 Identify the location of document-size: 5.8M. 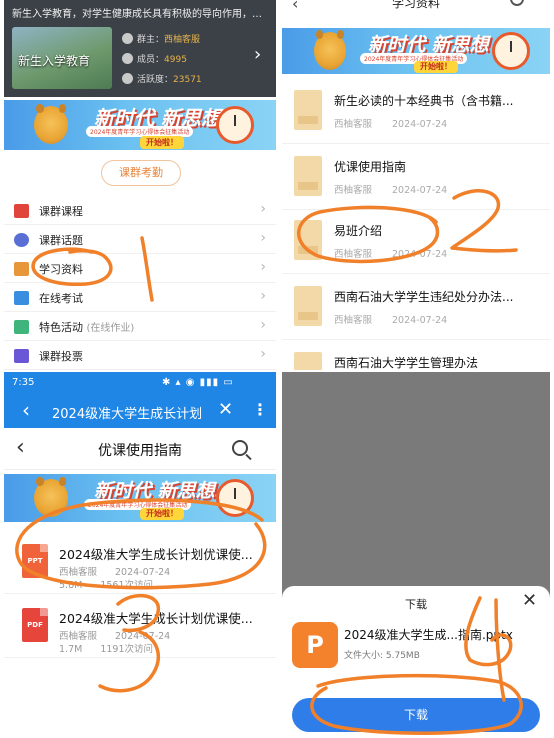
(71, 585).